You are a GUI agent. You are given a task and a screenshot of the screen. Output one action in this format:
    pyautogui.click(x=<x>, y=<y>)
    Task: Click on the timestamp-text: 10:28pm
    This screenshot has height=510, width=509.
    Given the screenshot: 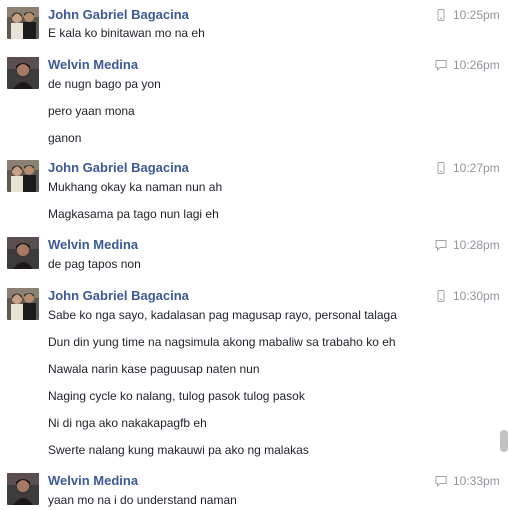 What is the action you would take?
    pyautogui.click(x=476, y=245)
    